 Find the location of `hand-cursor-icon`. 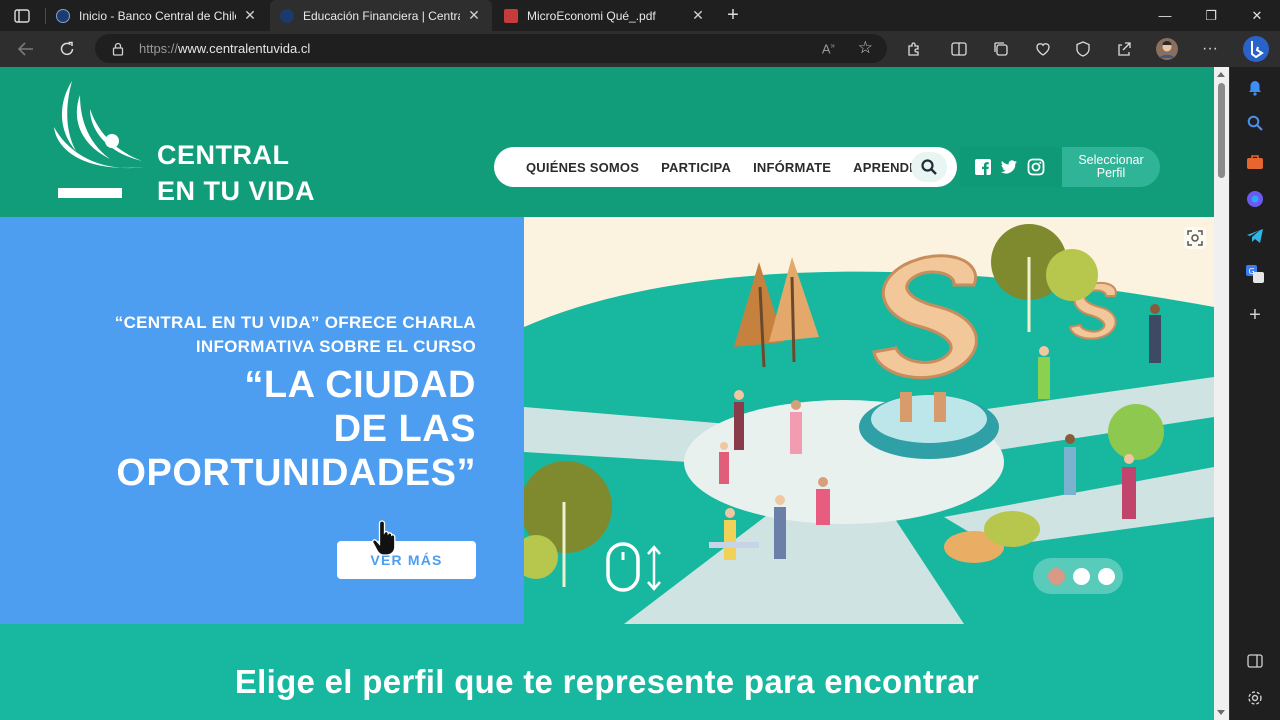

hand-cursor-icon is located at coordinates (384, 538).